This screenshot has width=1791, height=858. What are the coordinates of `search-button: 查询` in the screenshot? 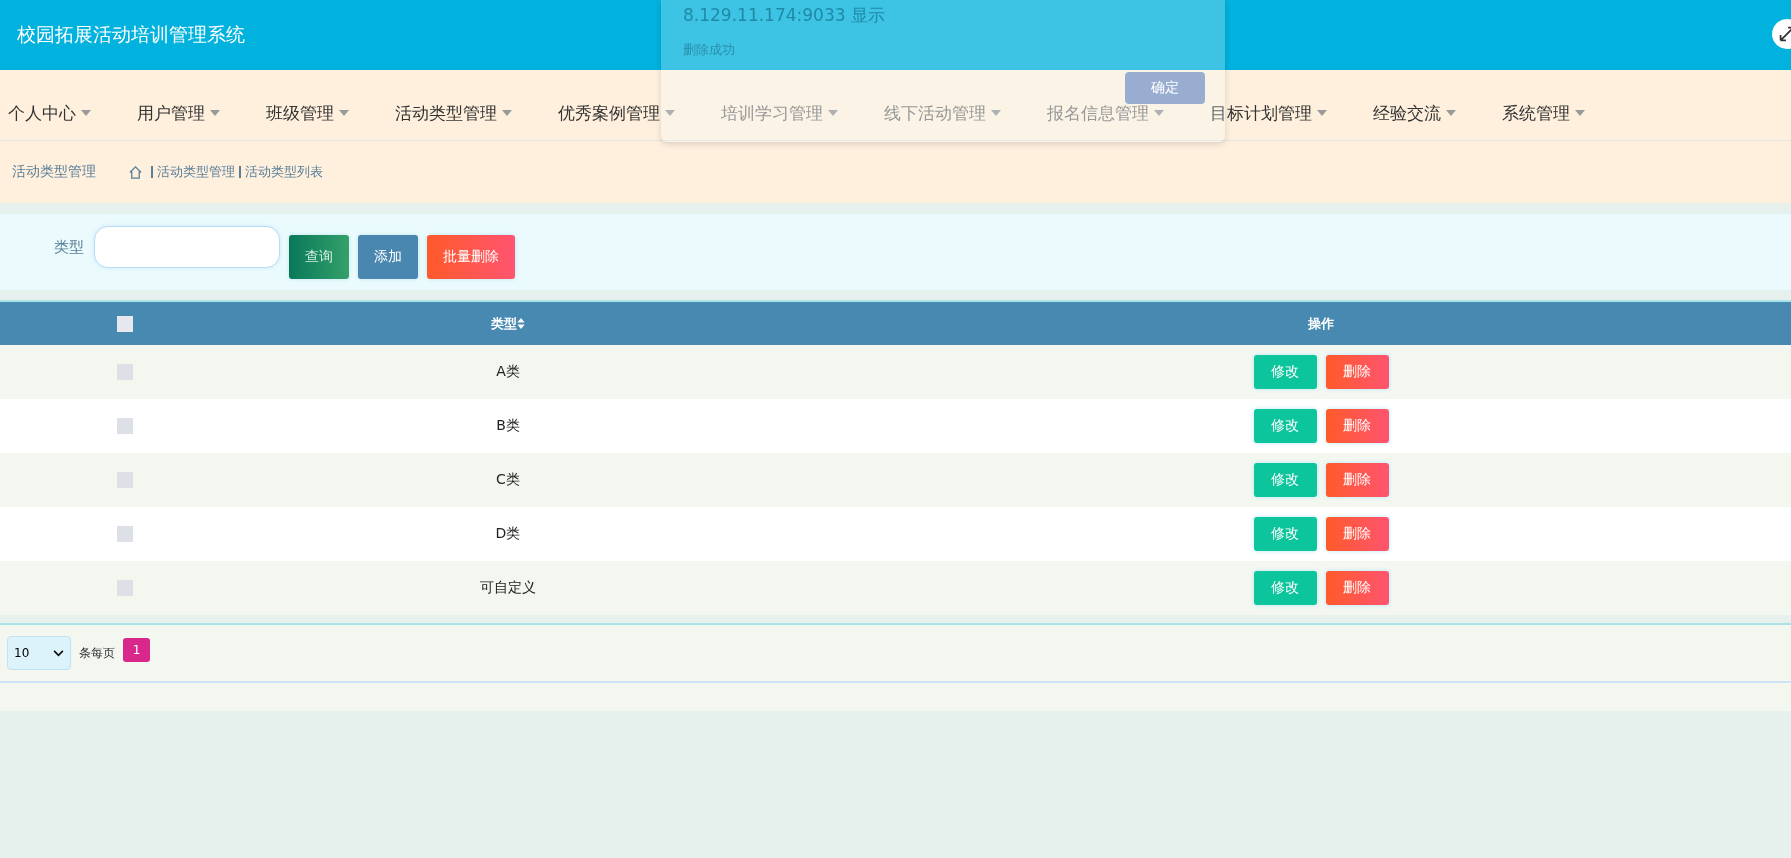 It's located at (319, 257).